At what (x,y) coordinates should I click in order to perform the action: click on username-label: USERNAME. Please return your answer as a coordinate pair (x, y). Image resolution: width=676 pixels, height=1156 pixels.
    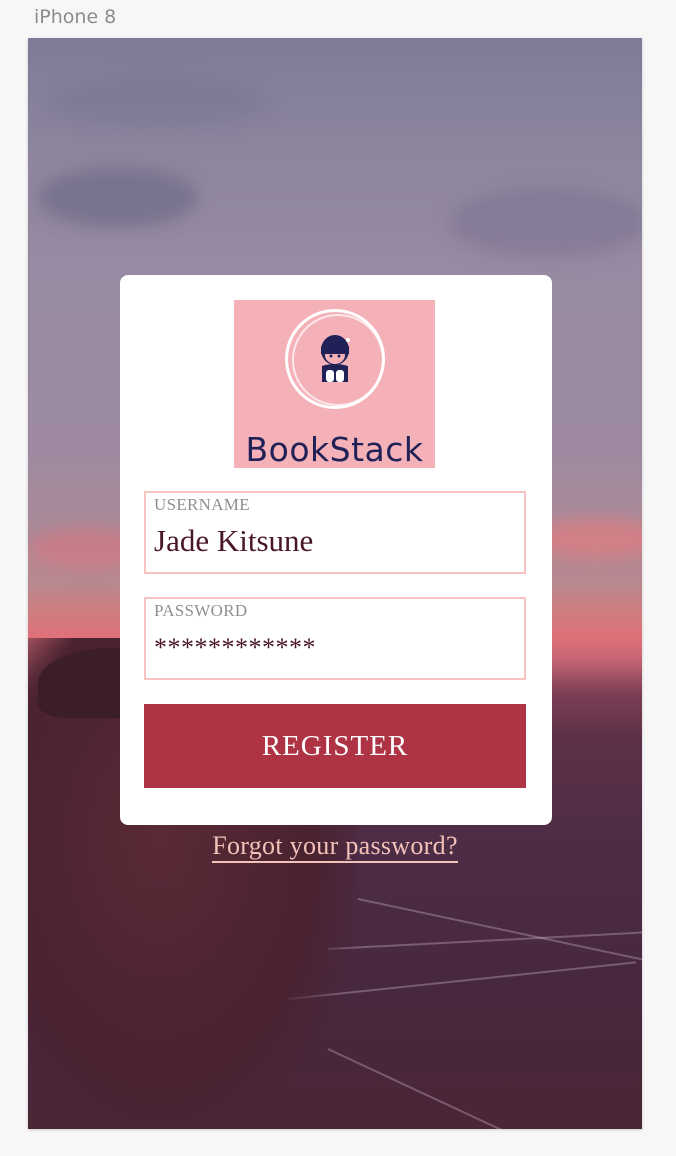
    Looking at the image, I should click on (202, 504).